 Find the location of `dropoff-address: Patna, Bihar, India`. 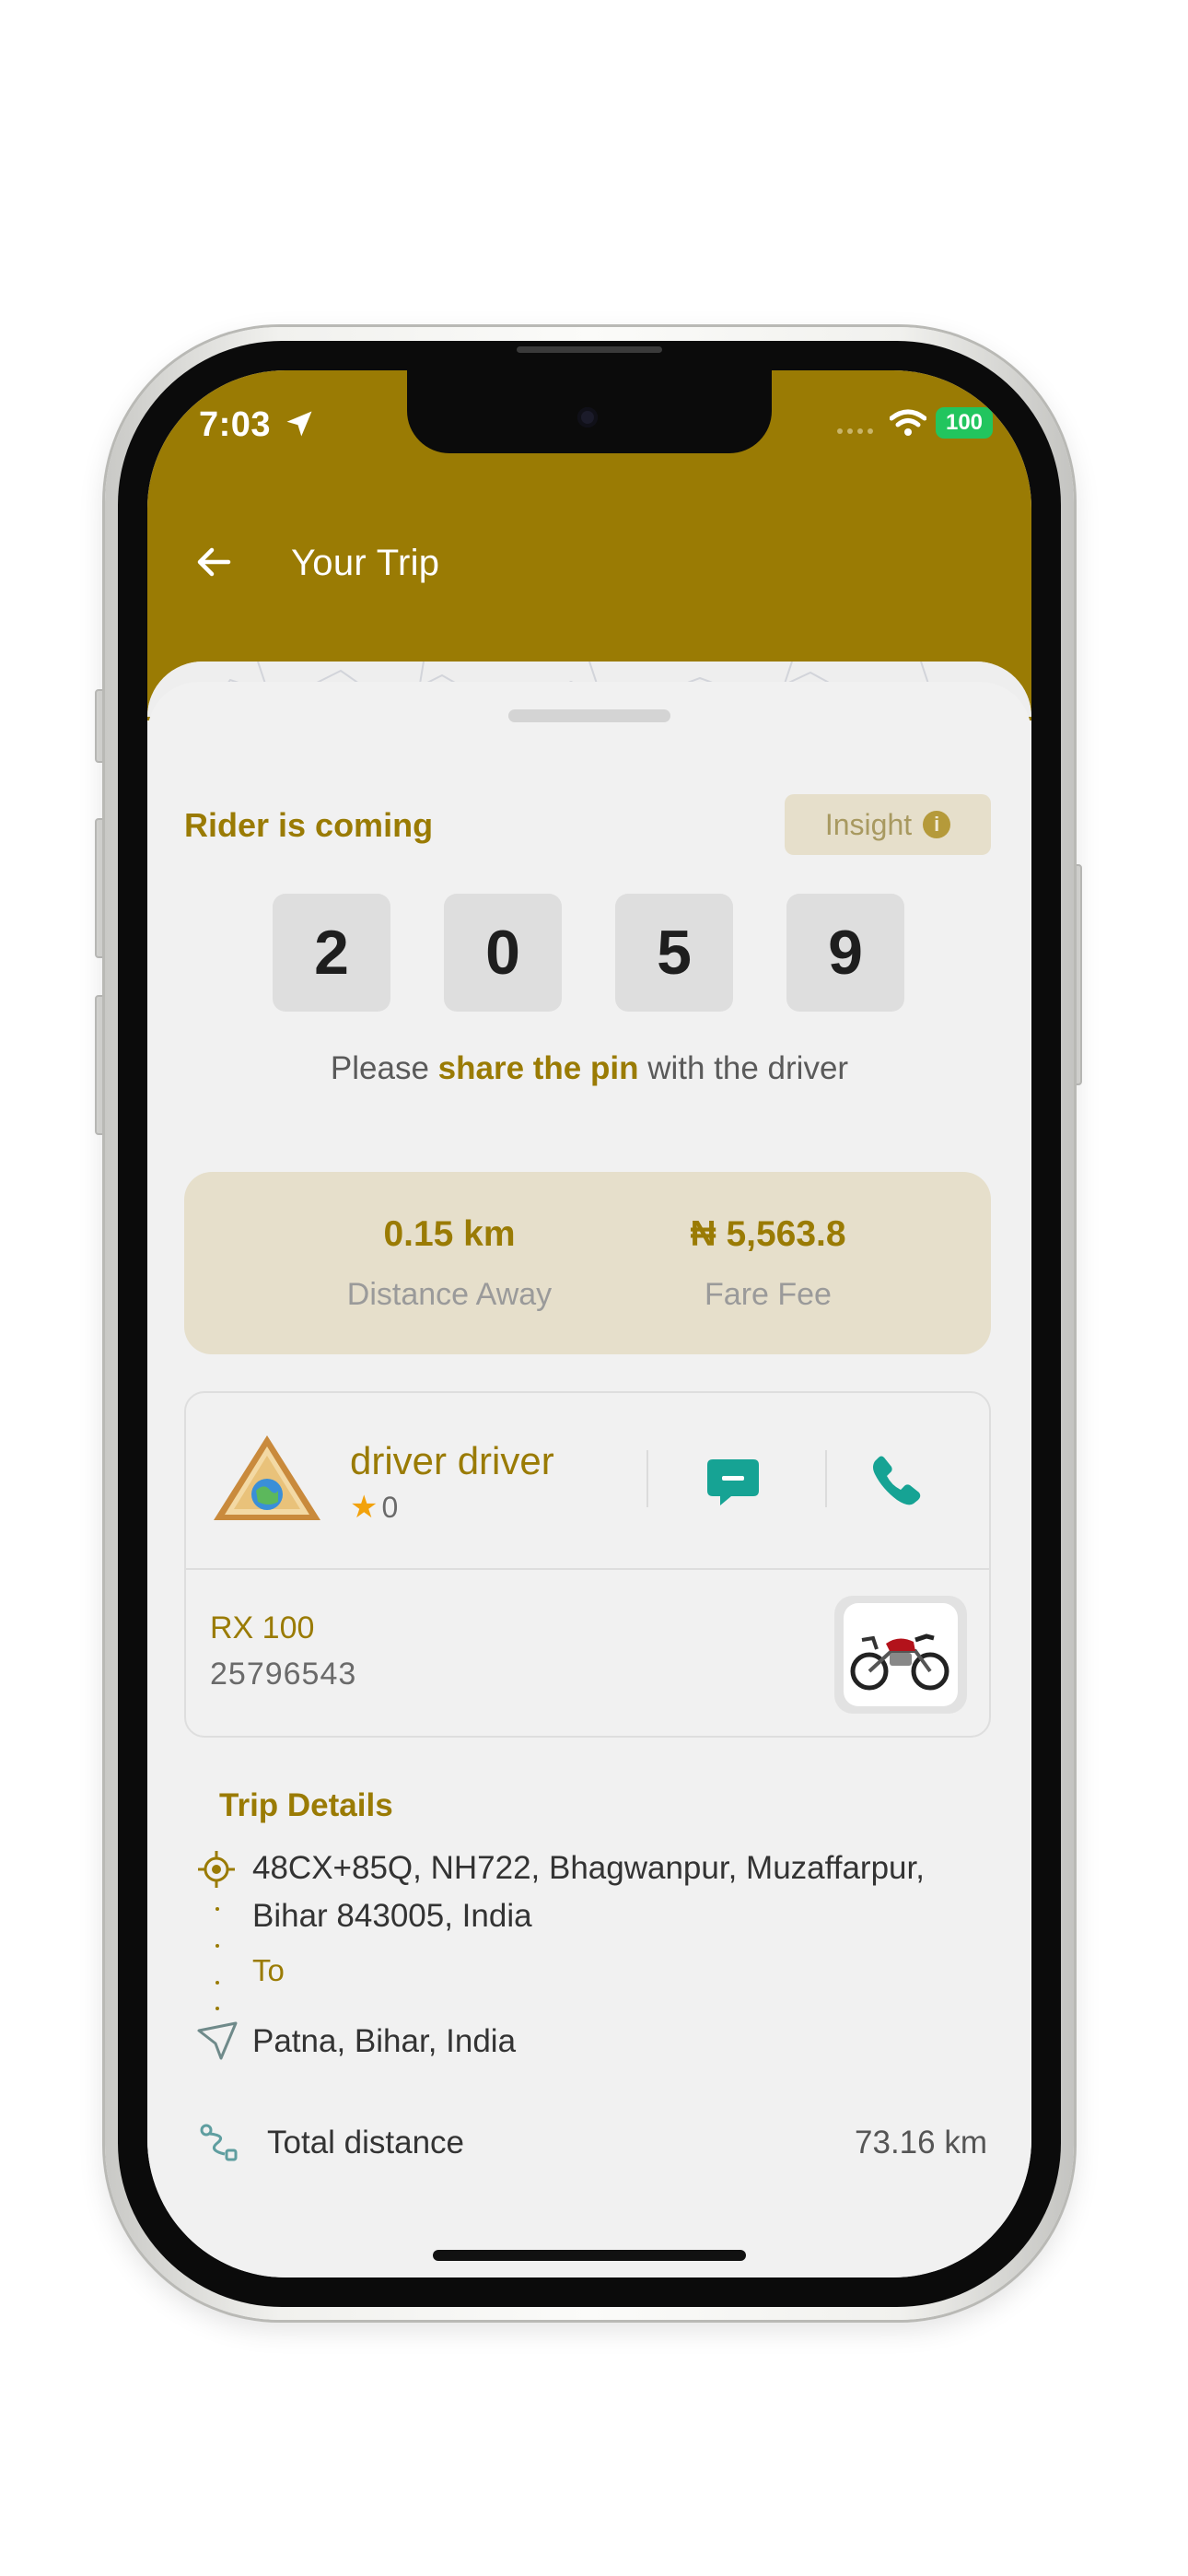

dropoff-address: Patna, Bihar, India is located at coordinates (384, 2041).